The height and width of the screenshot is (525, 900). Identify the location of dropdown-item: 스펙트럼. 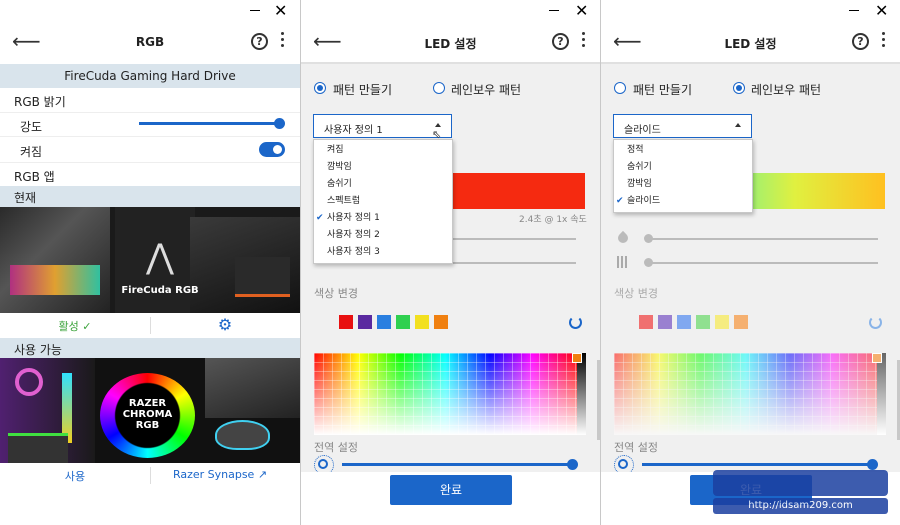
(383, 201).